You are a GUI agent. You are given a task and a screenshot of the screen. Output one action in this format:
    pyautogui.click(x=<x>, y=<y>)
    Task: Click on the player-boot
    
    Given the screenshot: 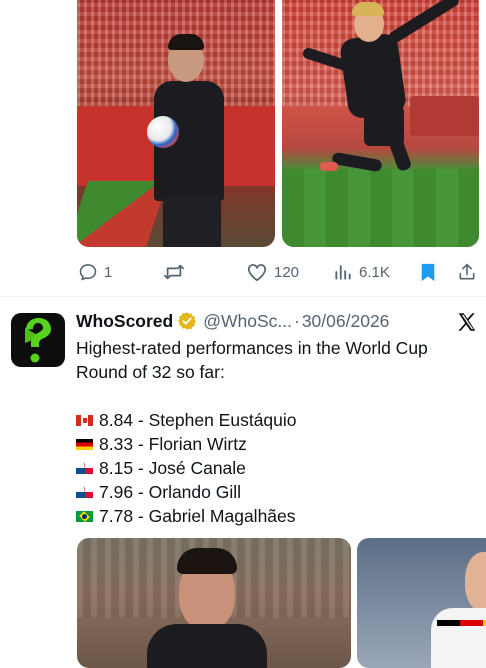 What is the action you would take?
    pyautogui.click(x=329, y=166)
    